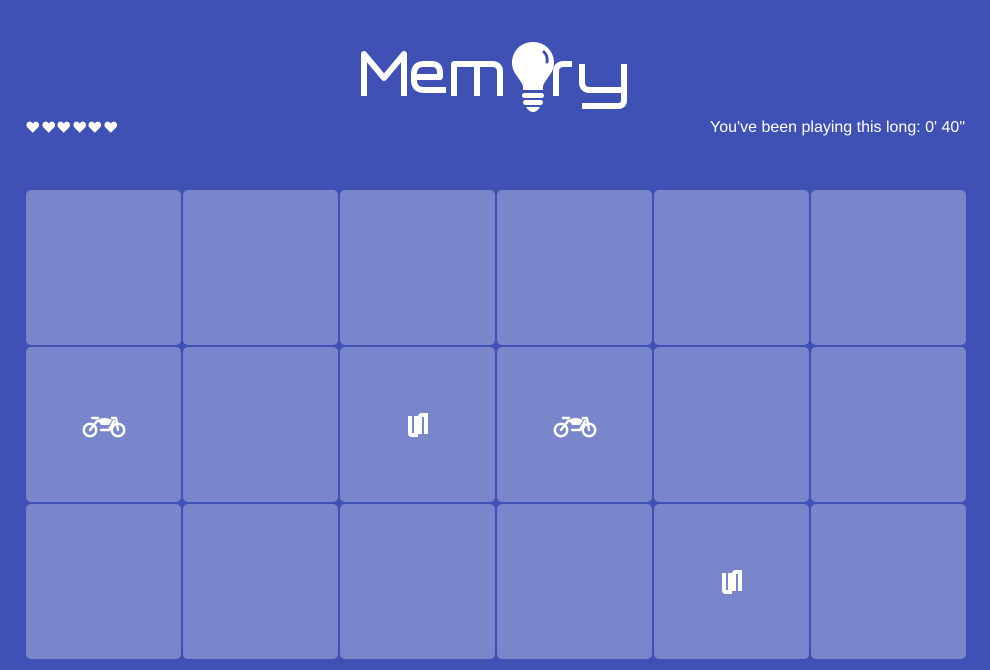  I want to click on memory-logo, so click(496, 76).